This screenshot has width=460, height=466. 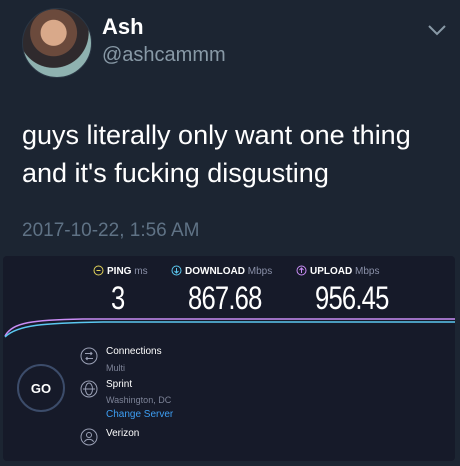 What do you see at coordinates (57, 43) in the screenshot?
I see `avatar` at bounding box center [57, 43].